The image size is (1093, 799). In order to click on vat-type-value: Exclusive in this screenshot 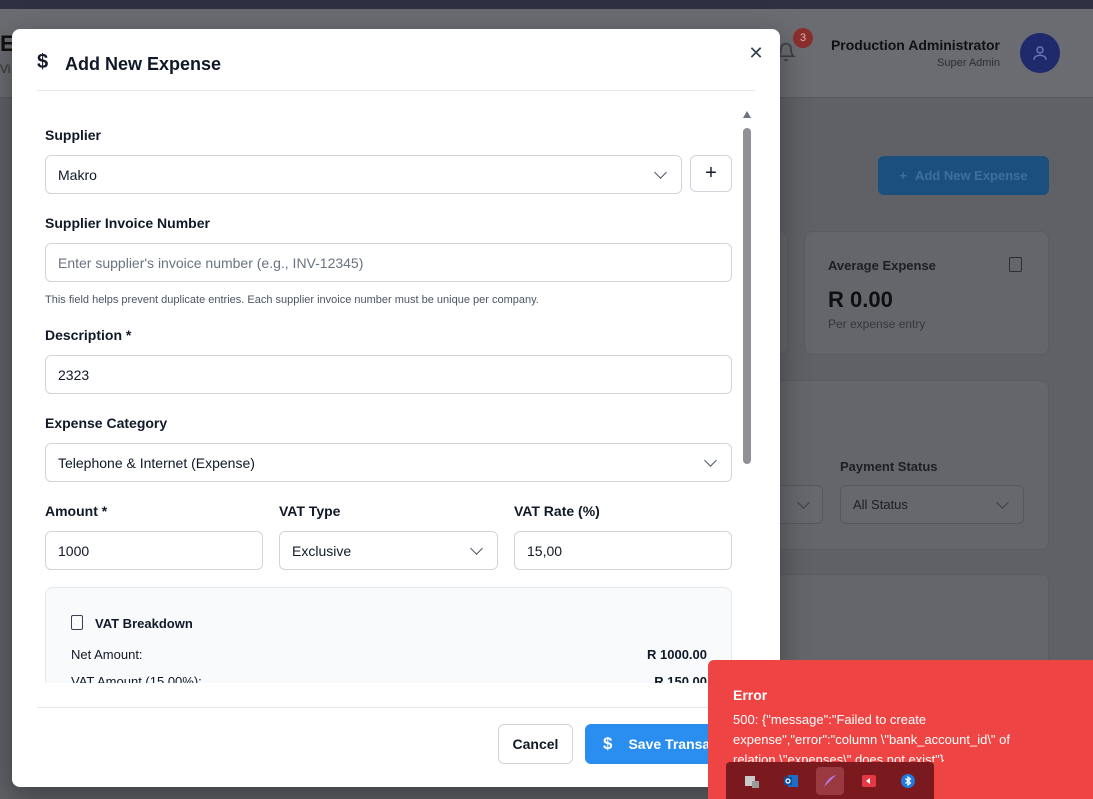, I will do `click(322, 550)`.